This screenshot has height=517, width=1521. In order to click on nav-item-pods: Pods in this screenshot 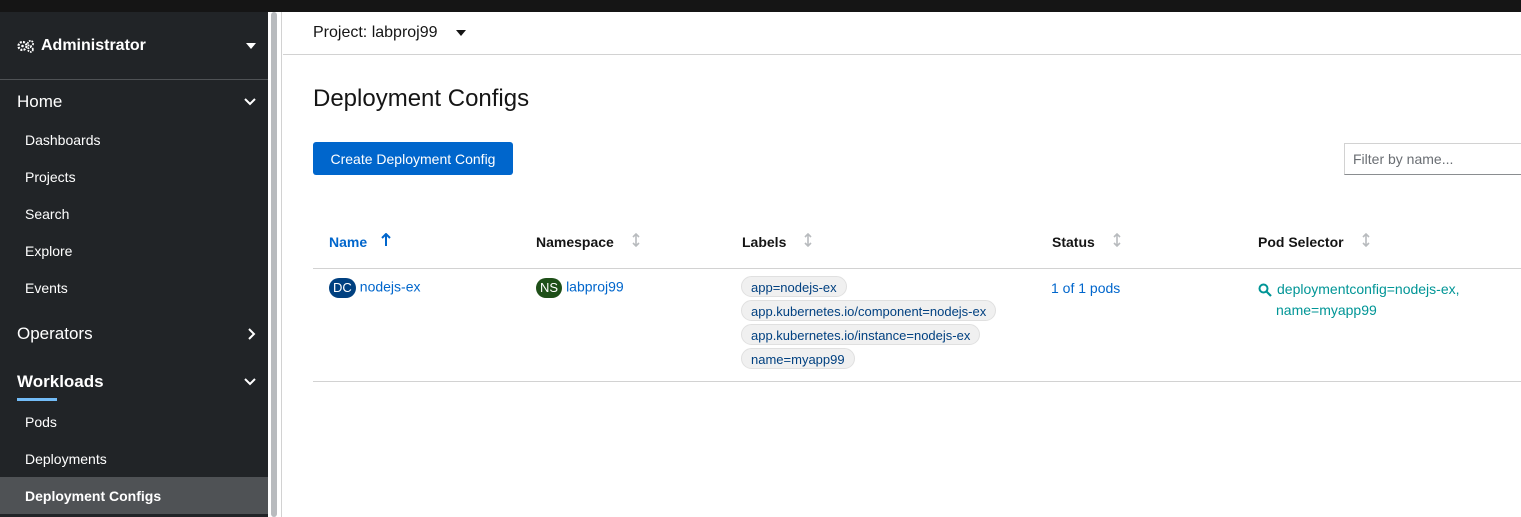, I will do `click(134, 421)`.